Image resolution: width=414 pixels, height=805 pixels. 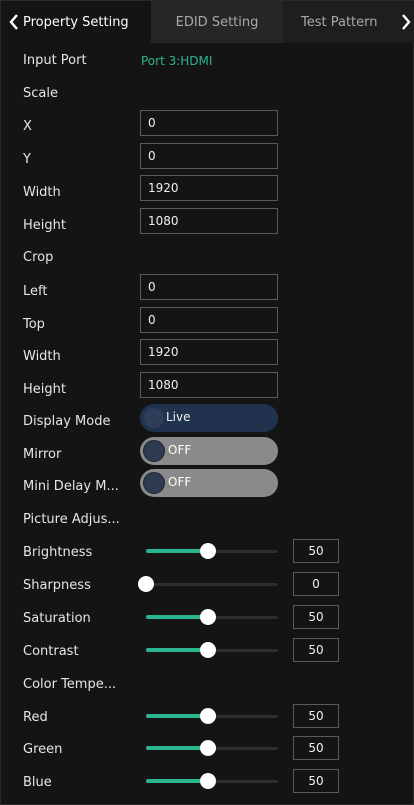 I want to click on sharpness-slider-track, so click(x=212, y=584).